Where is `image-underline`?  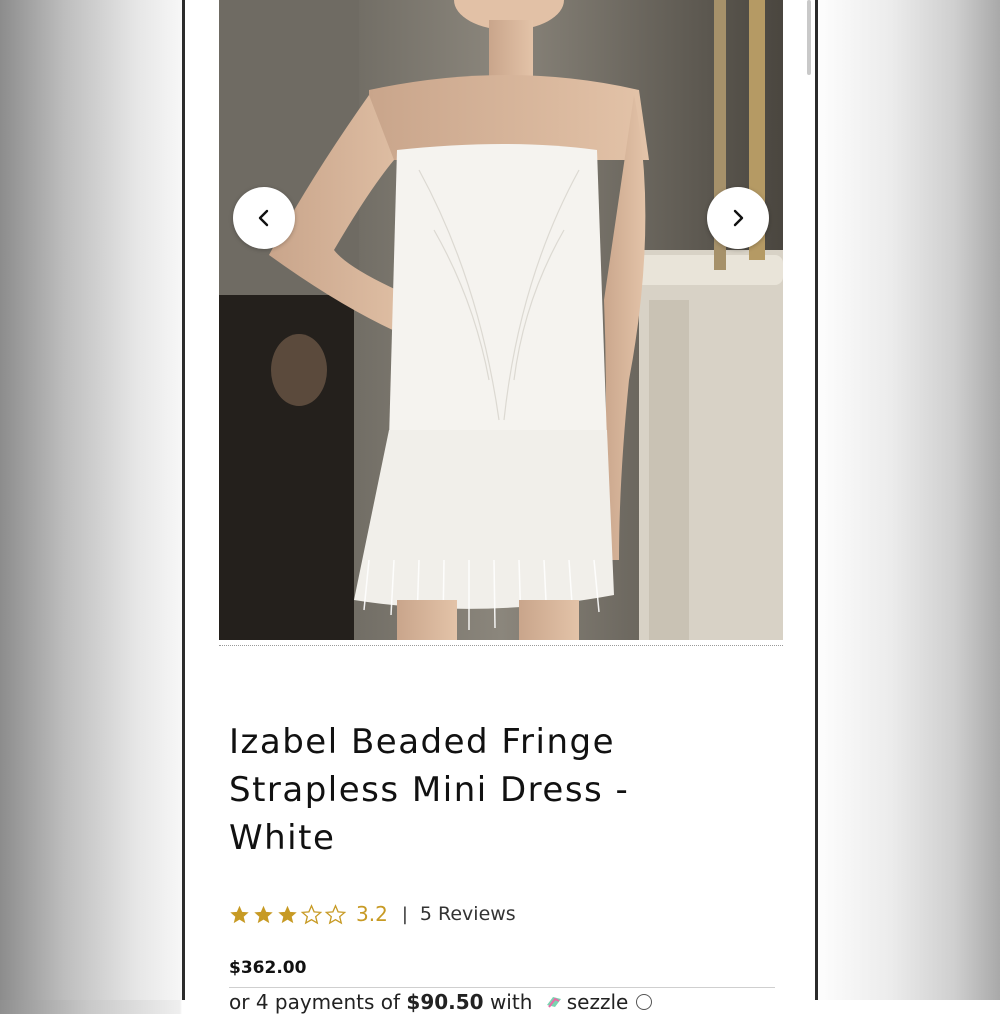
image-underline is located at coordinates (501, 643).